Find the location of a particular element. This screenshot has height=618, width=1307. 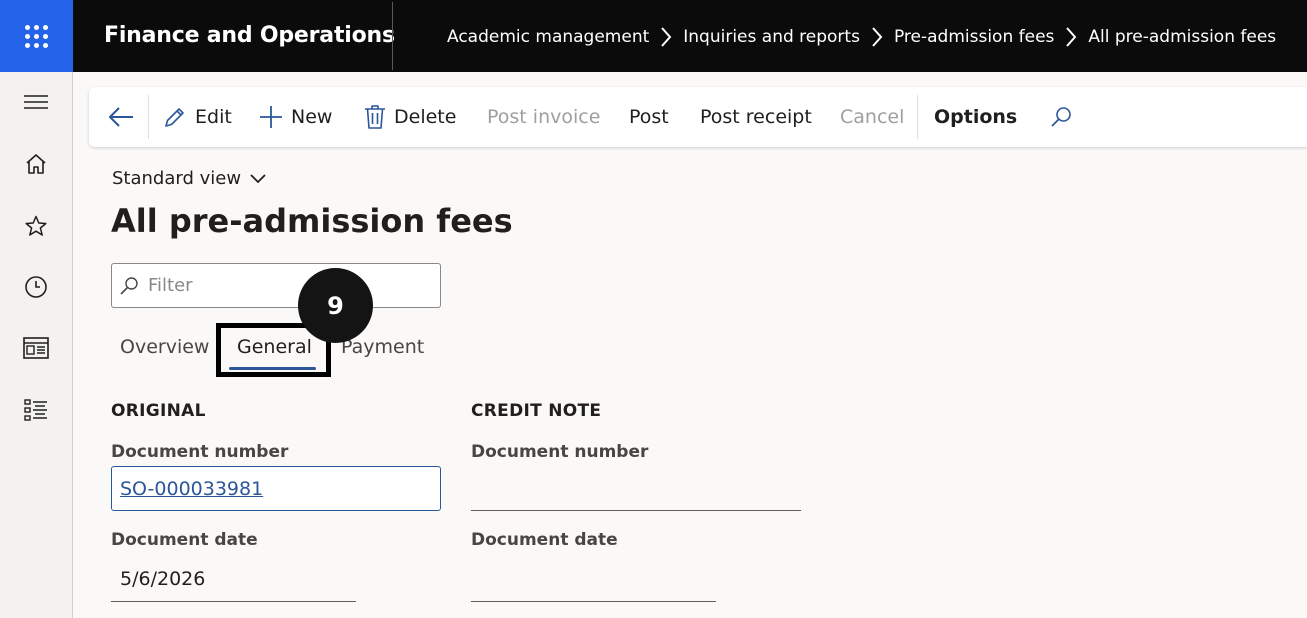

credit-note-document-number-label: Document number is located at coordinates (560, 452).